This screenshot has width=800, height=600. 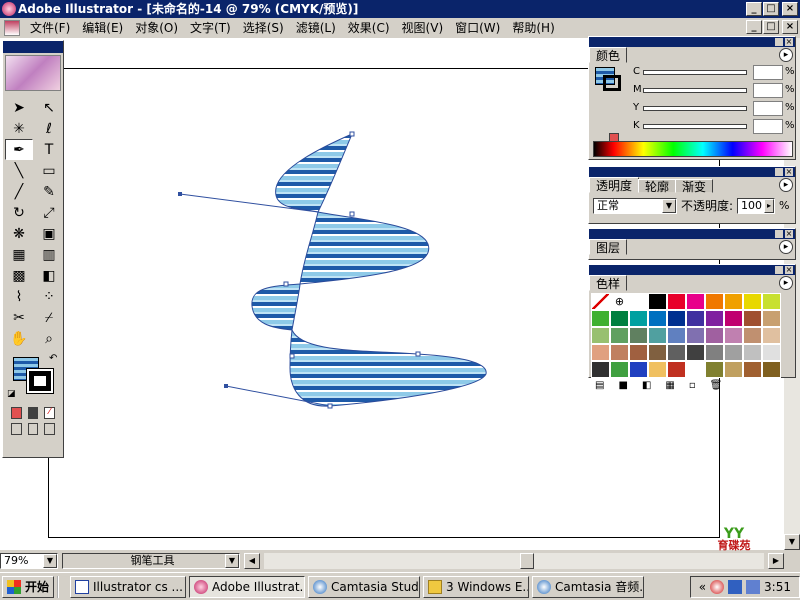 I want to click on close-button: ×, so click(x=790, y=9).